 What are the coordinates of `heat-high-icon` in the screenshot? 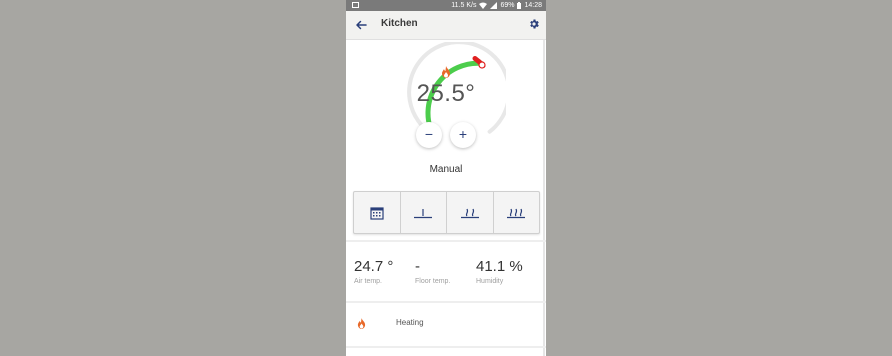 It's located at (516, 213).